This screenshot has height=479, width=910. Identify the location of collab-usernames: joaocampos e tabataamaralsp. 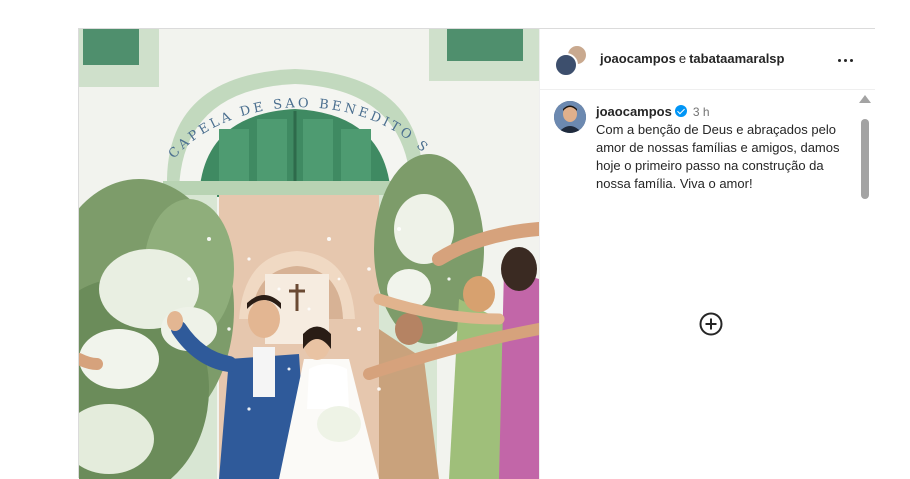
(692, 58).